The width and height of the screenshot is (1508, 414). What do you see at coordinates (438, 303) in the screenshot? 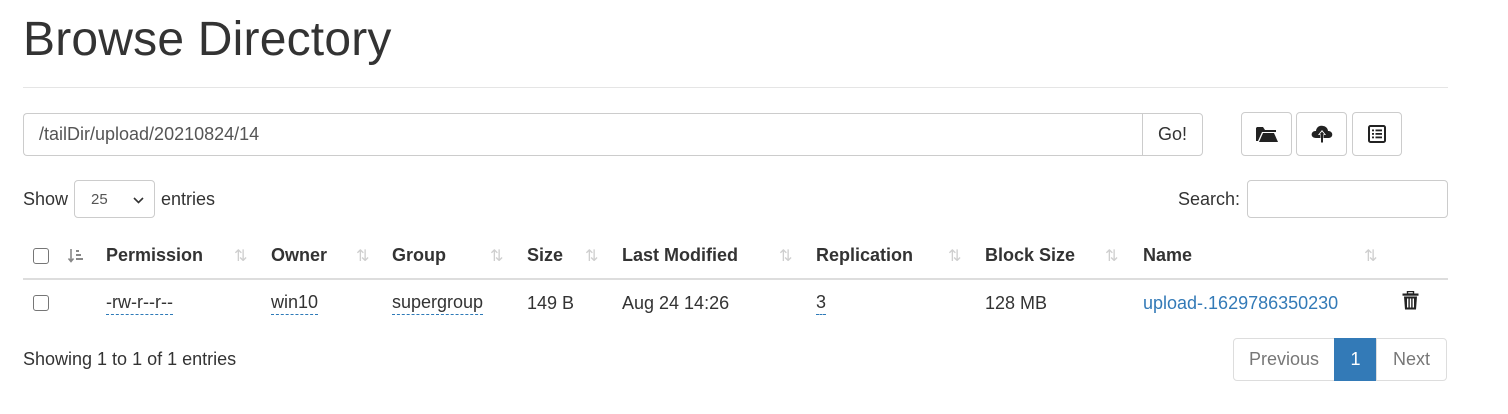
I see `group-value: supergroup` at bounding box center [438, 303].